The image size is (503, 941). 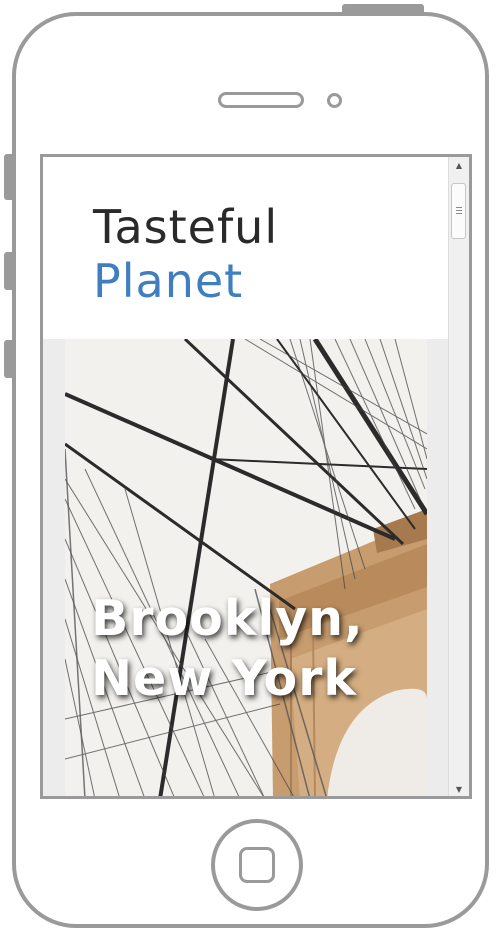 I want to click on hero-title-line-2: New York, so click(x=224, y=678).